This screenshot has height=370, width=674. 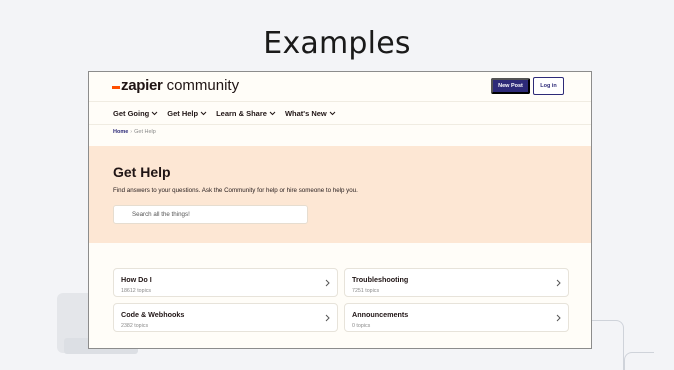 What do you see at coordinates (153, 314) in the screenshot?
I see `category-title: Code & Webhooks` at bounding box center [153, 314].